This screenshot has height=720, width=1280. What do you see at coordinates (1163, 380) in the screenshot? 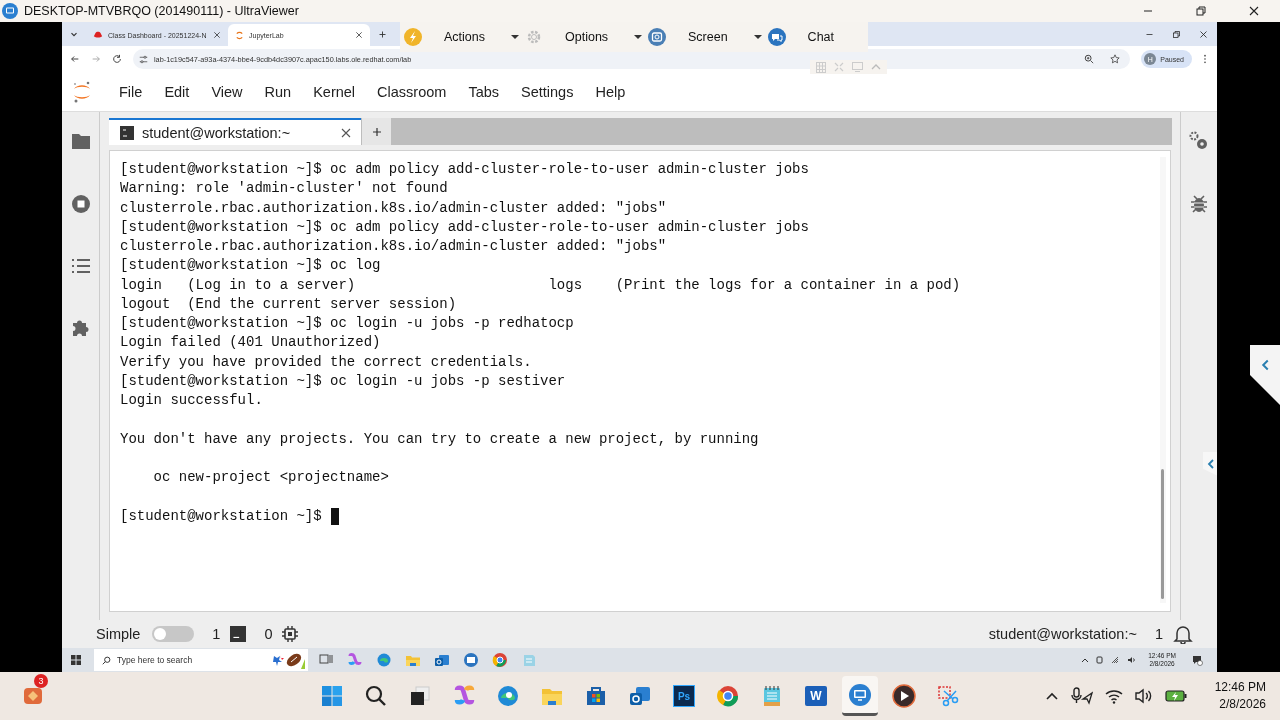
I see `scrollbar` at bounding box center [1163, 380].